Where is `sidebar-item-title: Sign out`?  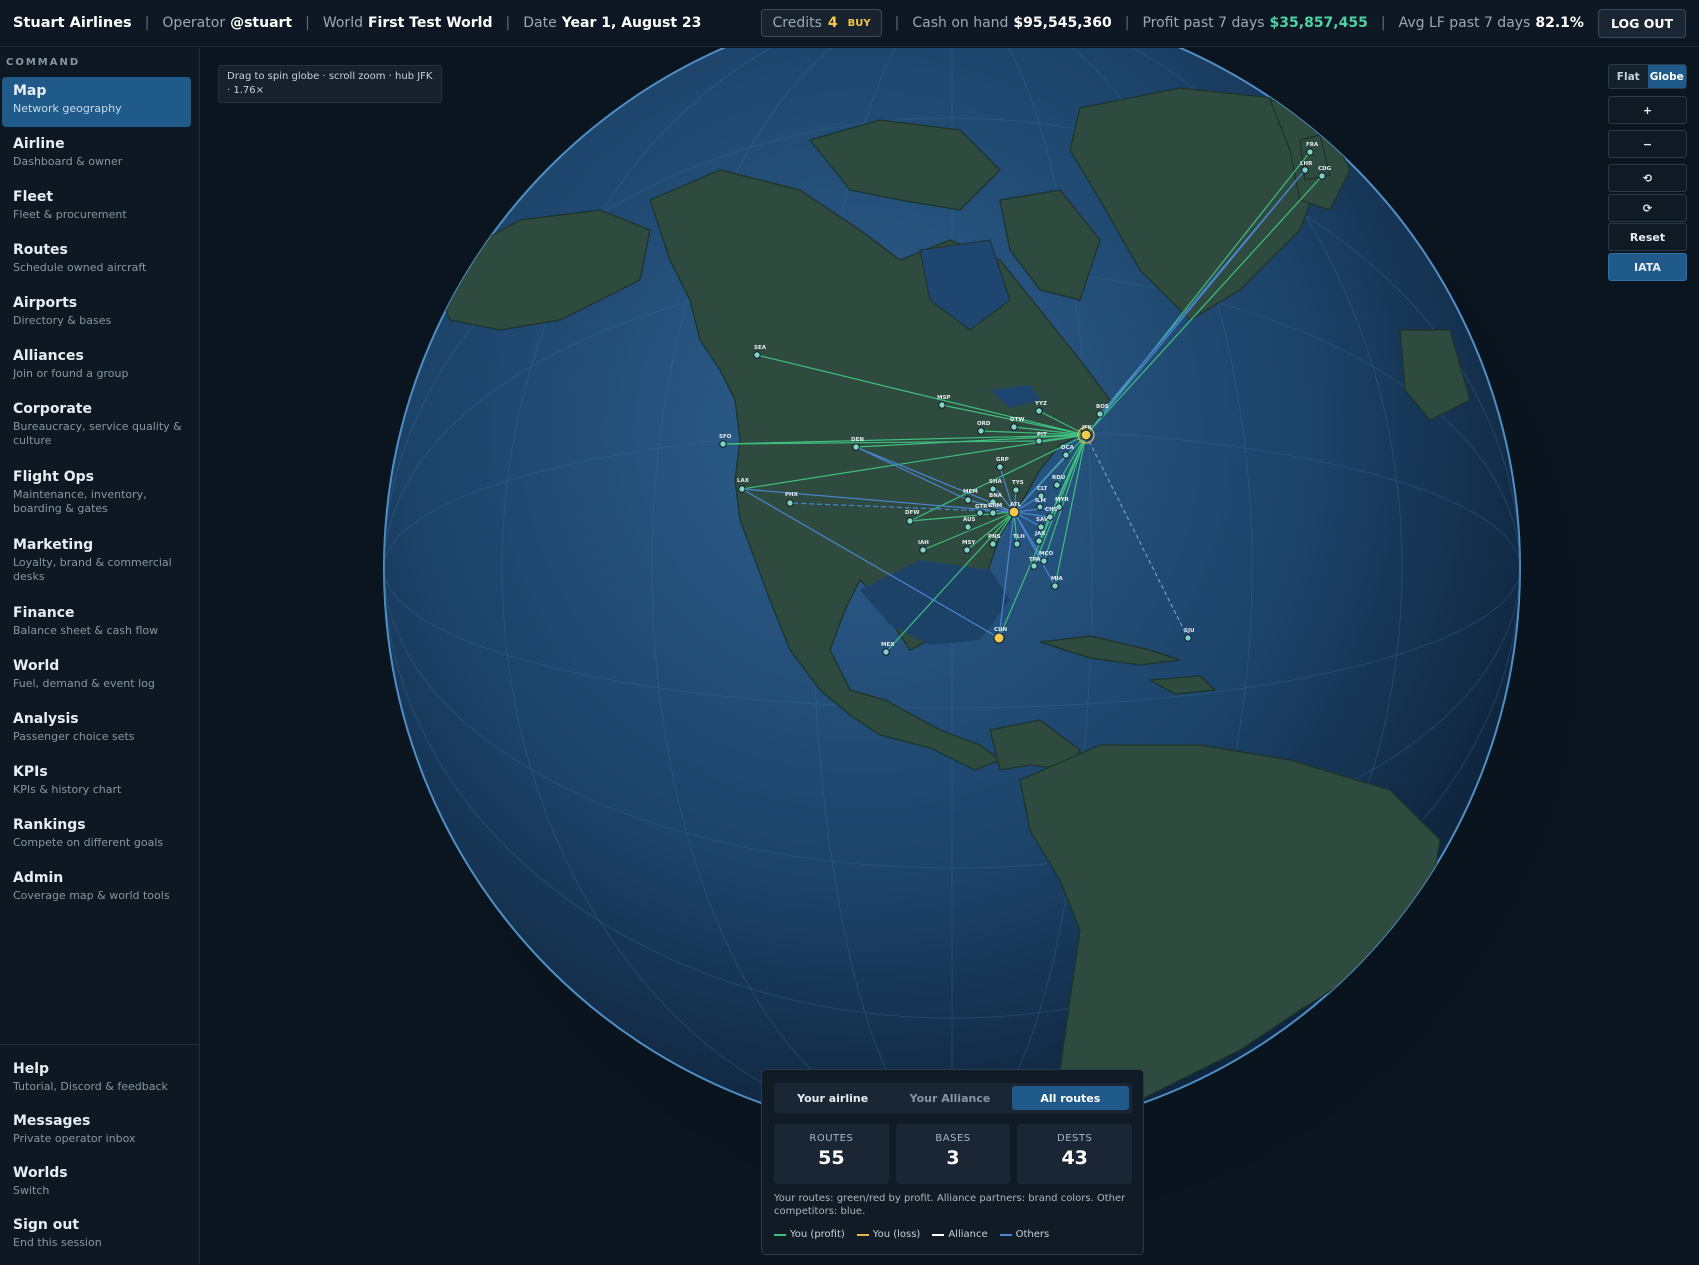 sidebar-item-title: Sign out is located at coordinates (46, 1225).